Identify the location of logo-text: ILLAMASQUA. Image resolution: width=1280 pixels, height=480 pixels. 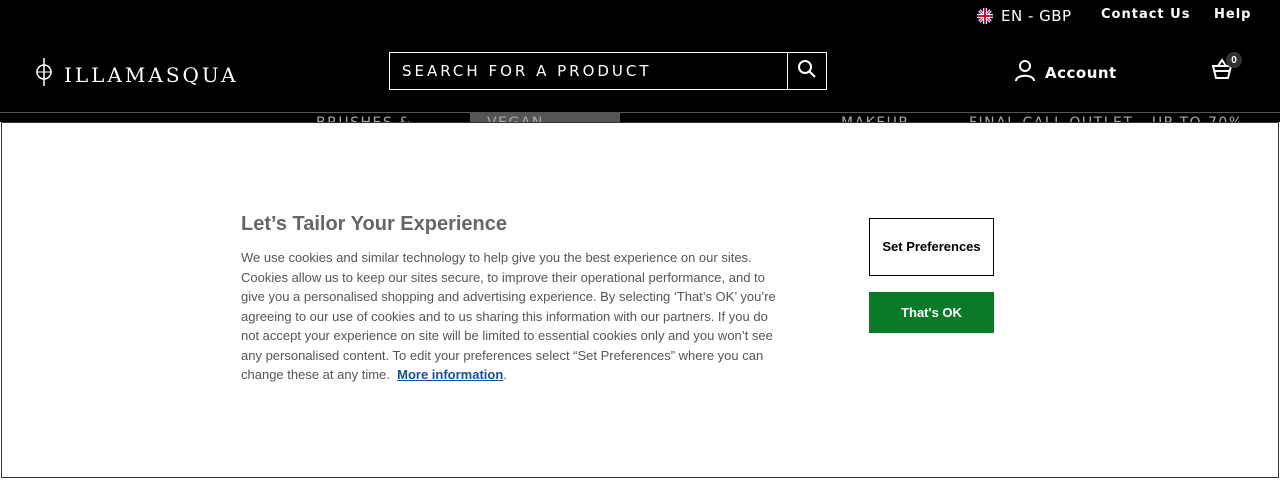
(151, 74).